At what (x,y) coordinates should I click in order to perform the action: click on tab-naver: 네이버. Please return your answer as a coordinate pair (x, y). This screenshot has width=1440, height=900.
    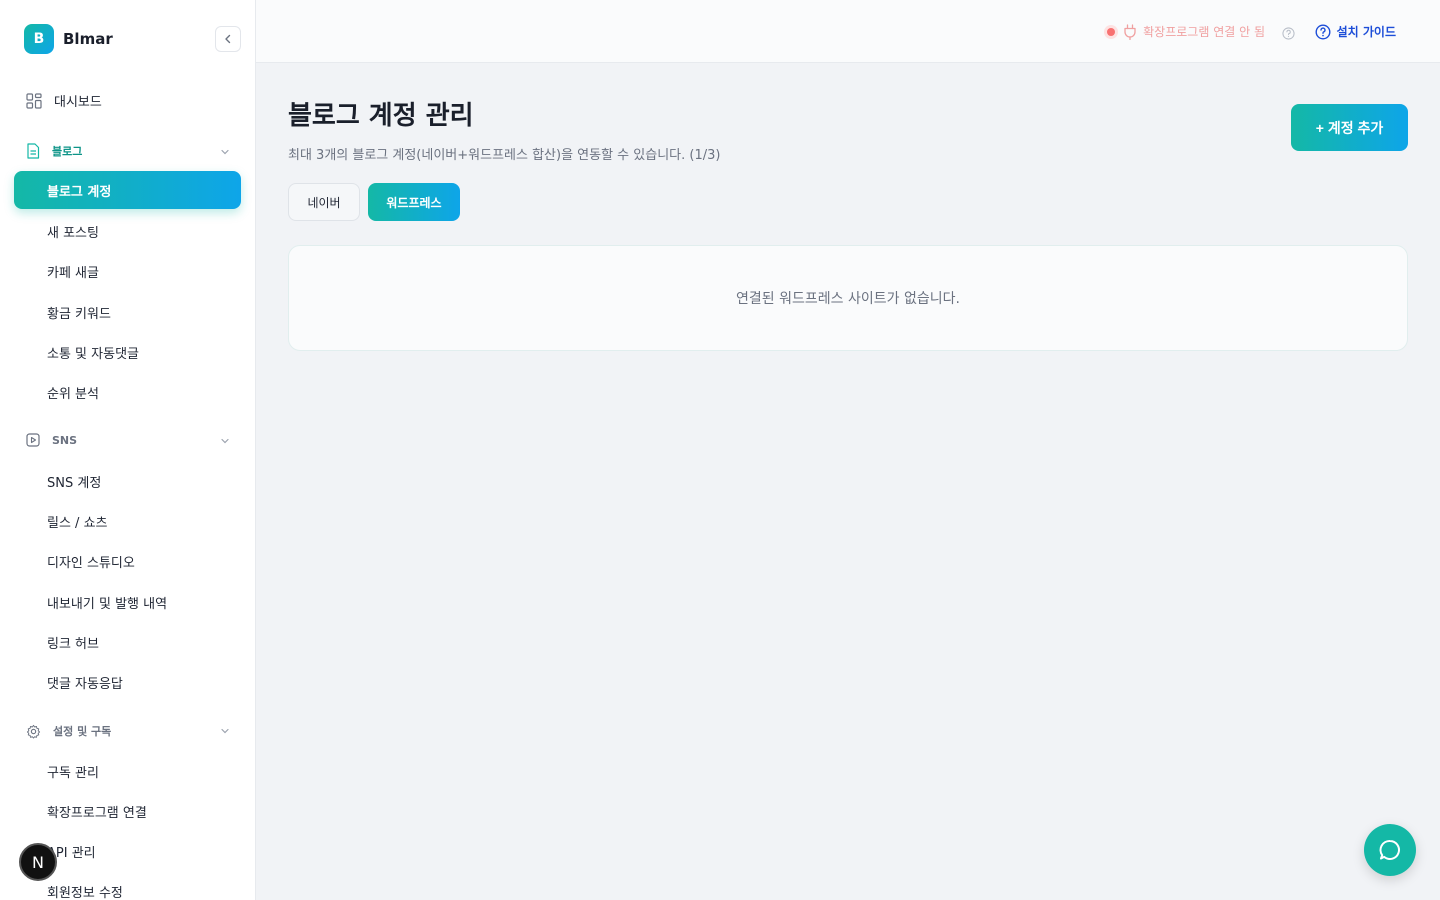
    Looking at the image, I should click on (324, 202).